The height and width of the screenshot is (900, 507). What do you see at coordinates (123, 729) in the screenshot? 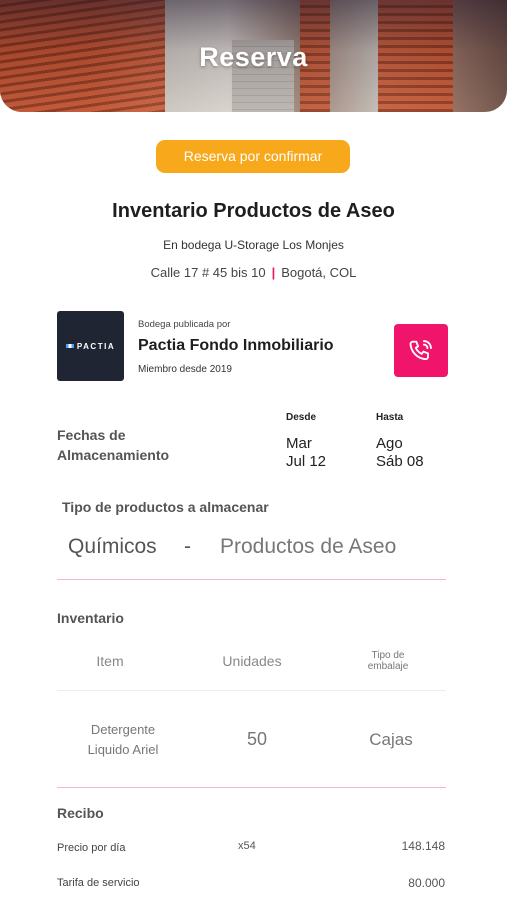
I see `item-name-line1: Detergente` at bounding box center [123, 729].